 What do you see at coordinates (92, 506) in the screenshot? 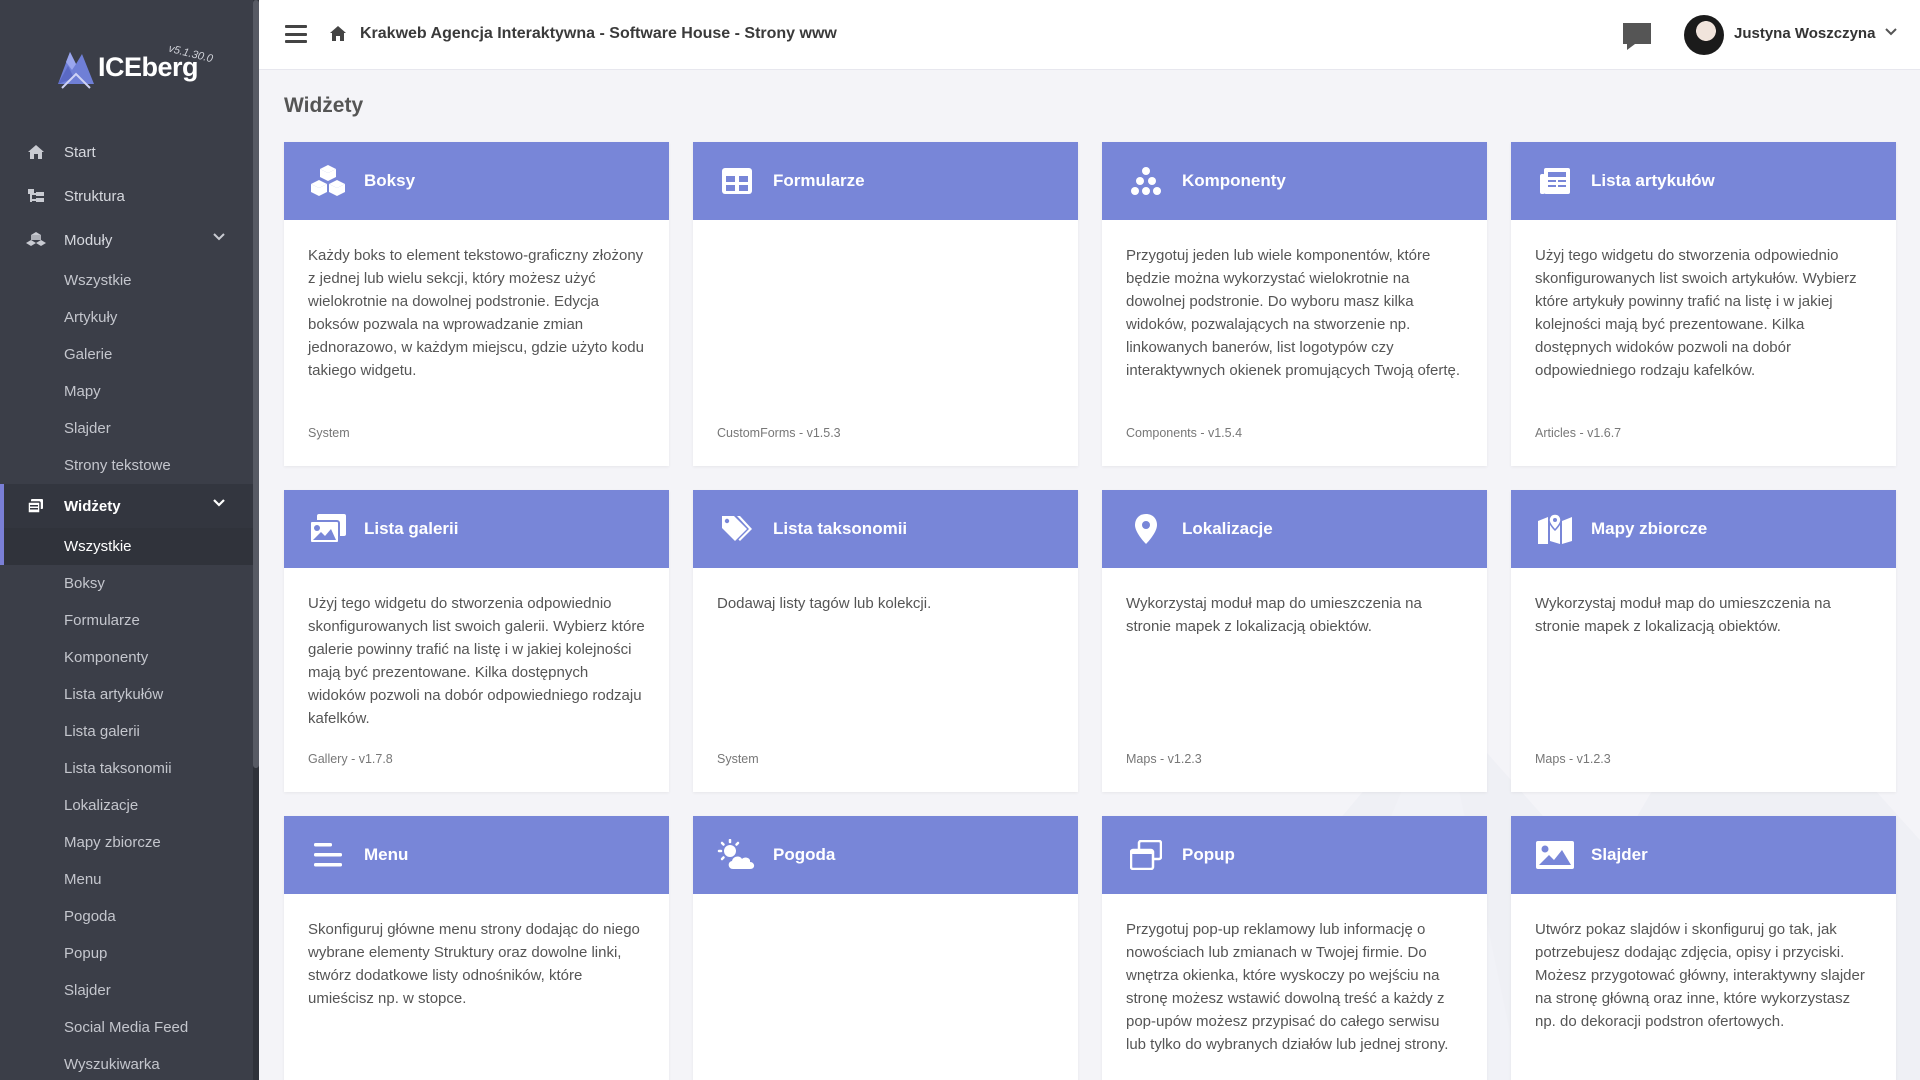
I see `sidebar-item-label: Widżety` at bounding box center [92, 506].